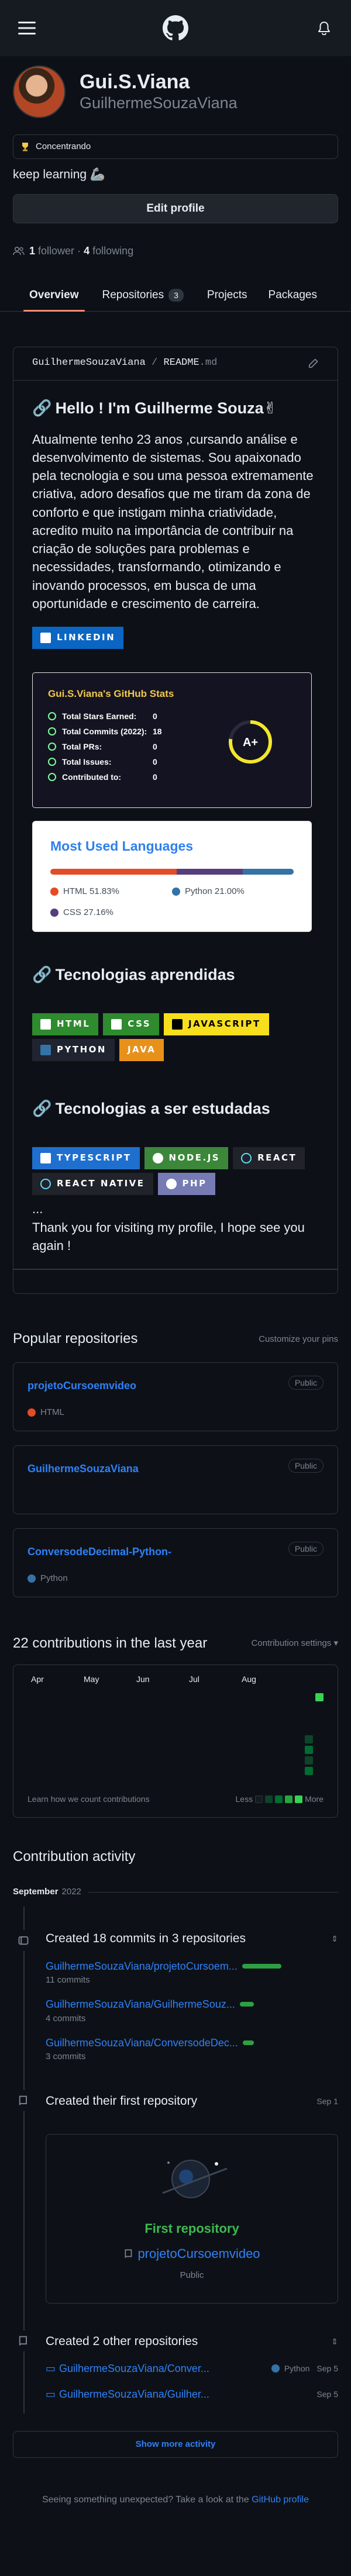 This screenshot has width=351, height=2576. I want to click on stat-value: 18, so click(157, 731).